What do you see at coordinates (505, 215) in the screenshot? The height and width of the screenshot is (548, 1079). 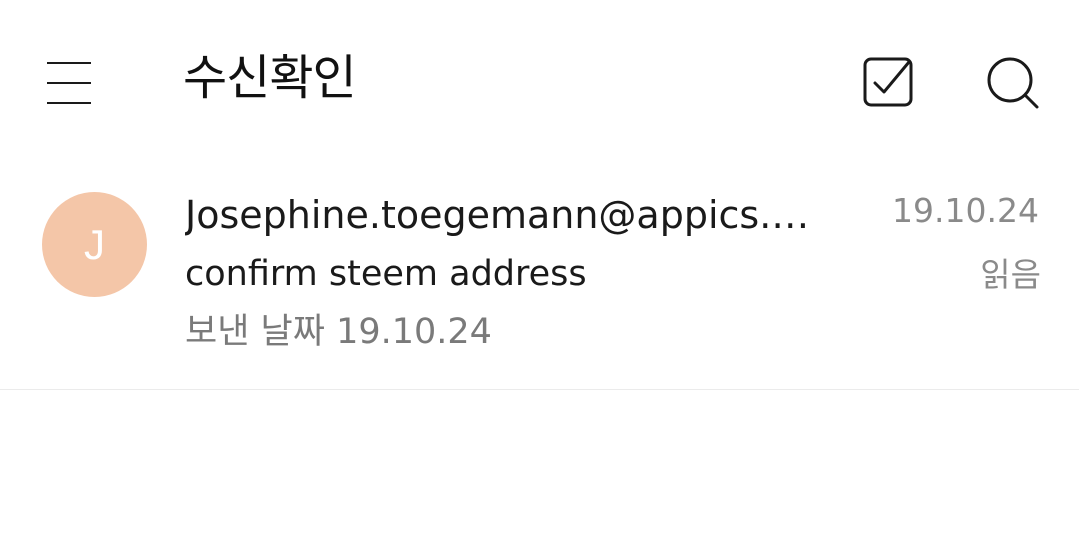 I see `sender-address: Josephine.toegemann@appics.com` at bounding box center [505, 215].